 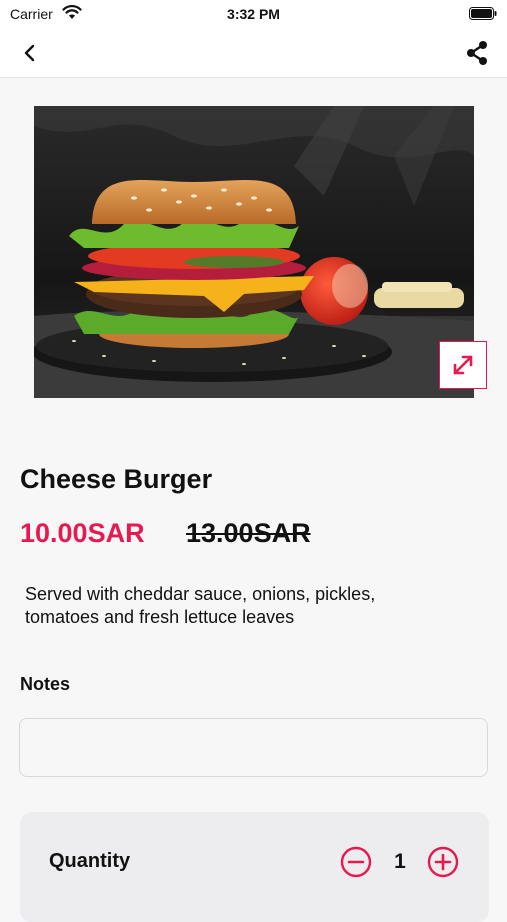 I want to click on quantity-value: 1, so click(x=400, y=861).